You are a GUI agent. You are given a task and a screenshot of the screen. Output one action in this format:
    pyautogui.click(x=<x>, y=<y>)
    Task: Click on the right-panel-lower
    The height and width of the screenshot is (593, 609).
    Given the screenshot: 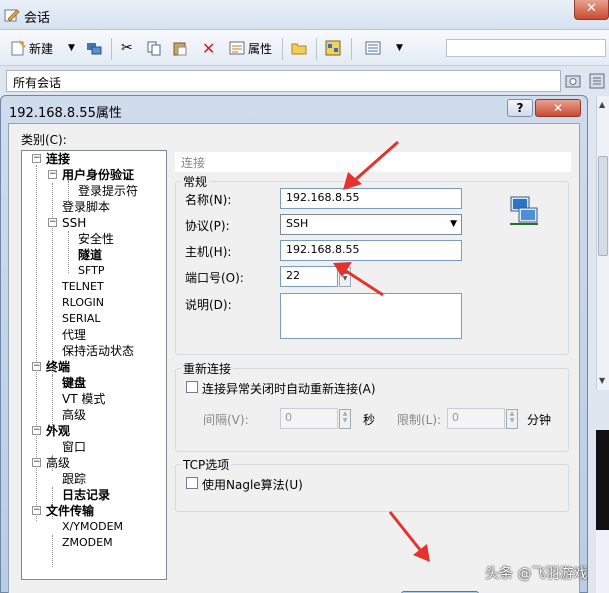 What is the action you would take?
    pyautogui.click(x=602, y=561)
    